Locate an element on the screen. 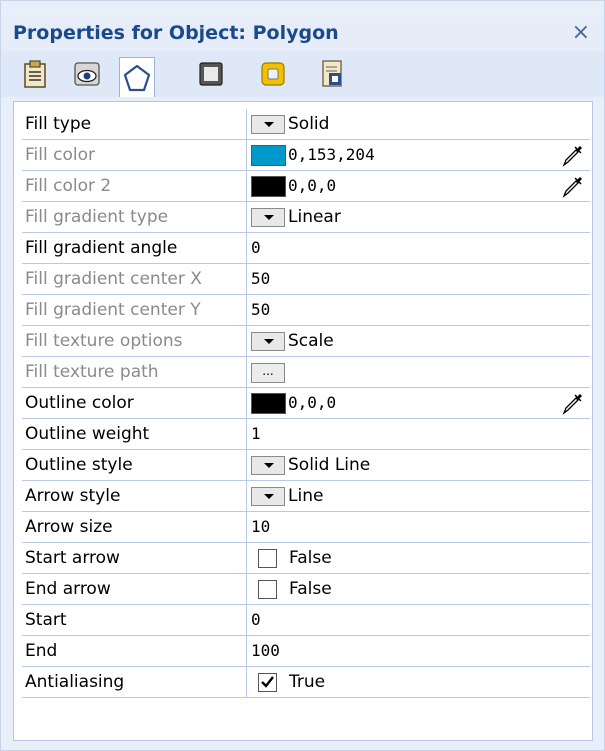 This screenshot has width=605, height=751. property-row: Antialiasing True is located at coordinates (306, 682).